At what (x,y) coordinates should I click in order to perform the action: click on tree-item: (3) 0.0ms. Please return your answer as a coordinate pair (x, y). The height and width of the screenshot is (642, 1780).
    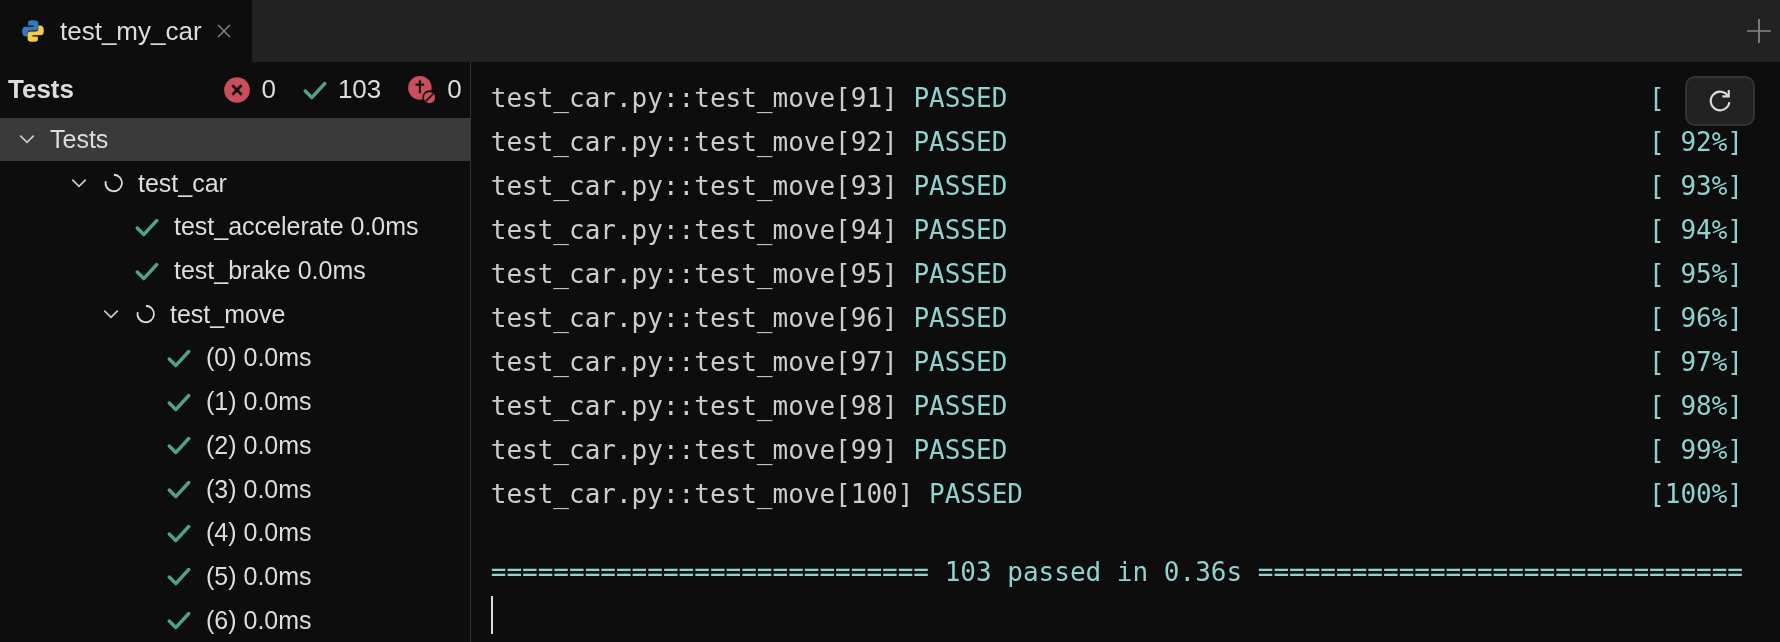
    Looking at the image, I should click on (235, 489).